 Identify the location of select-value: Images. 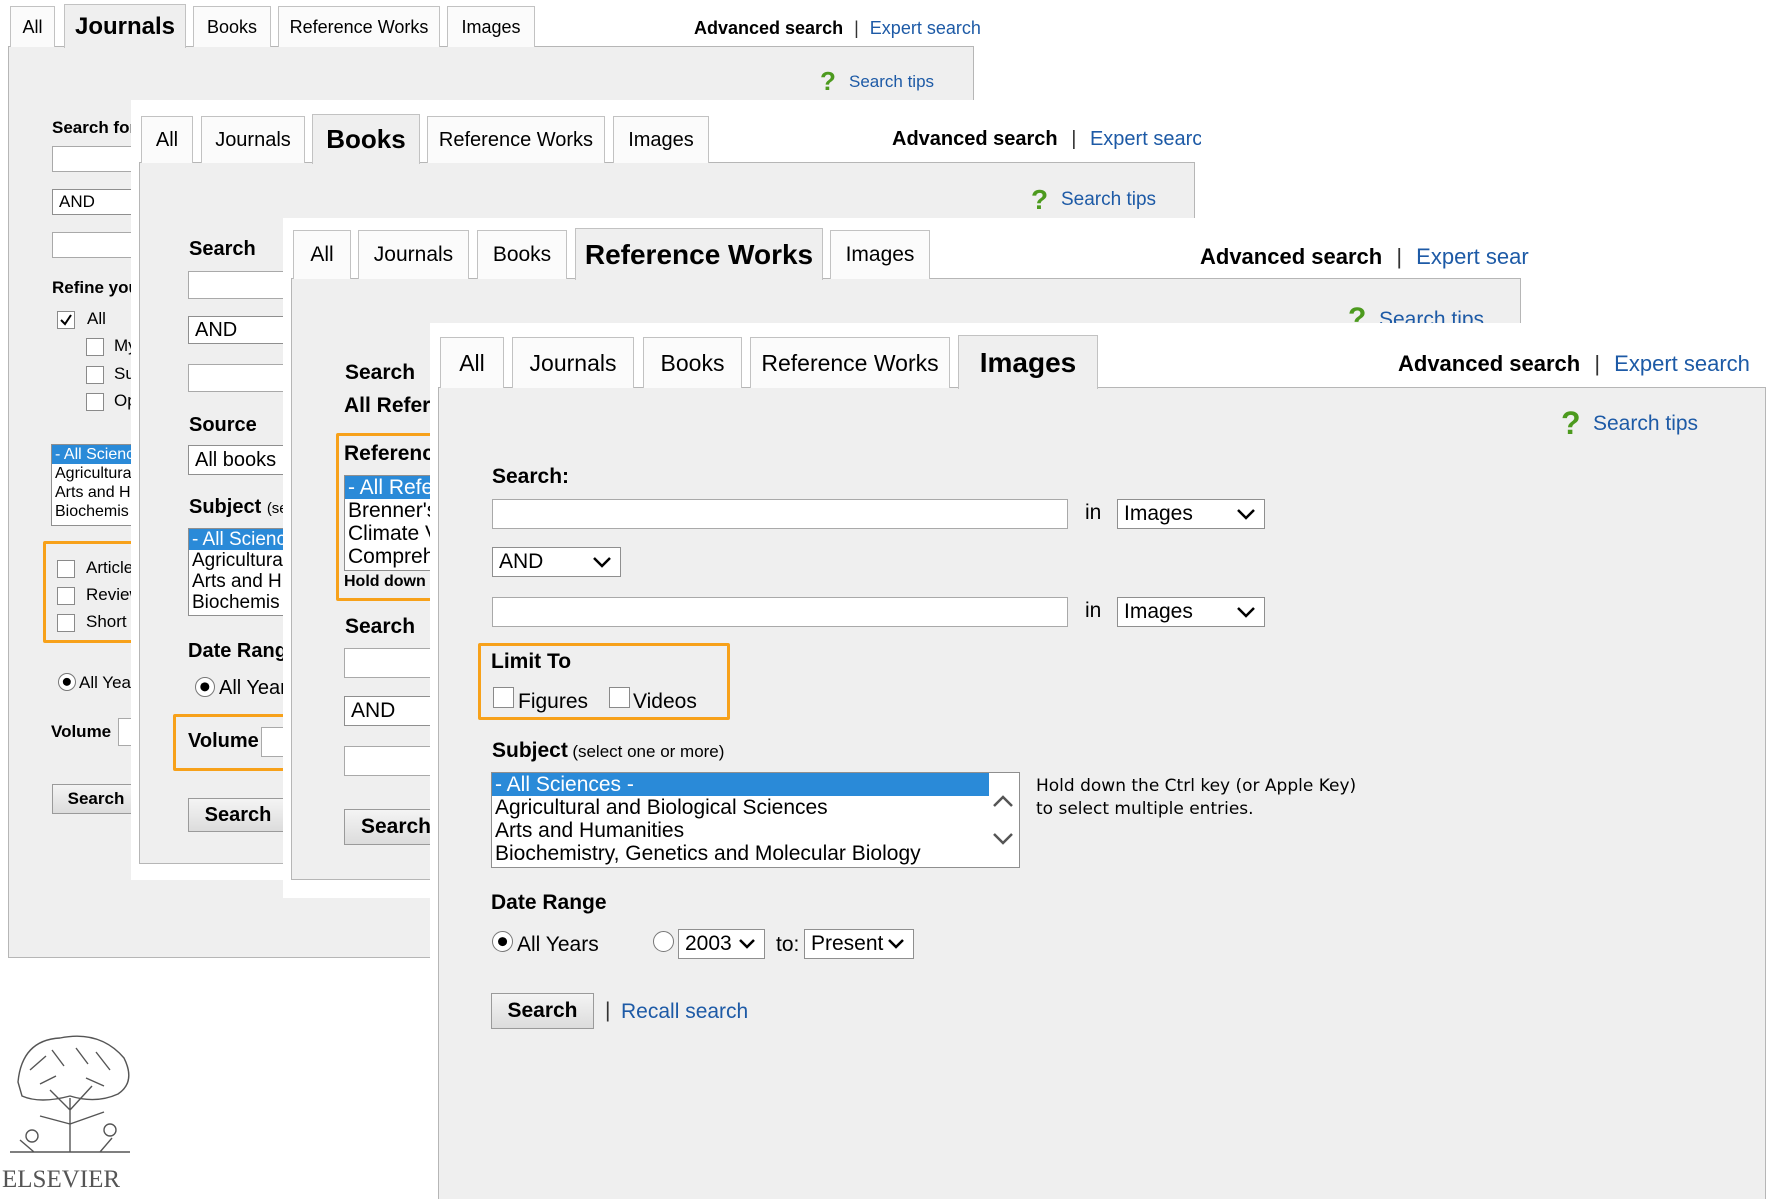
(1158, 513).